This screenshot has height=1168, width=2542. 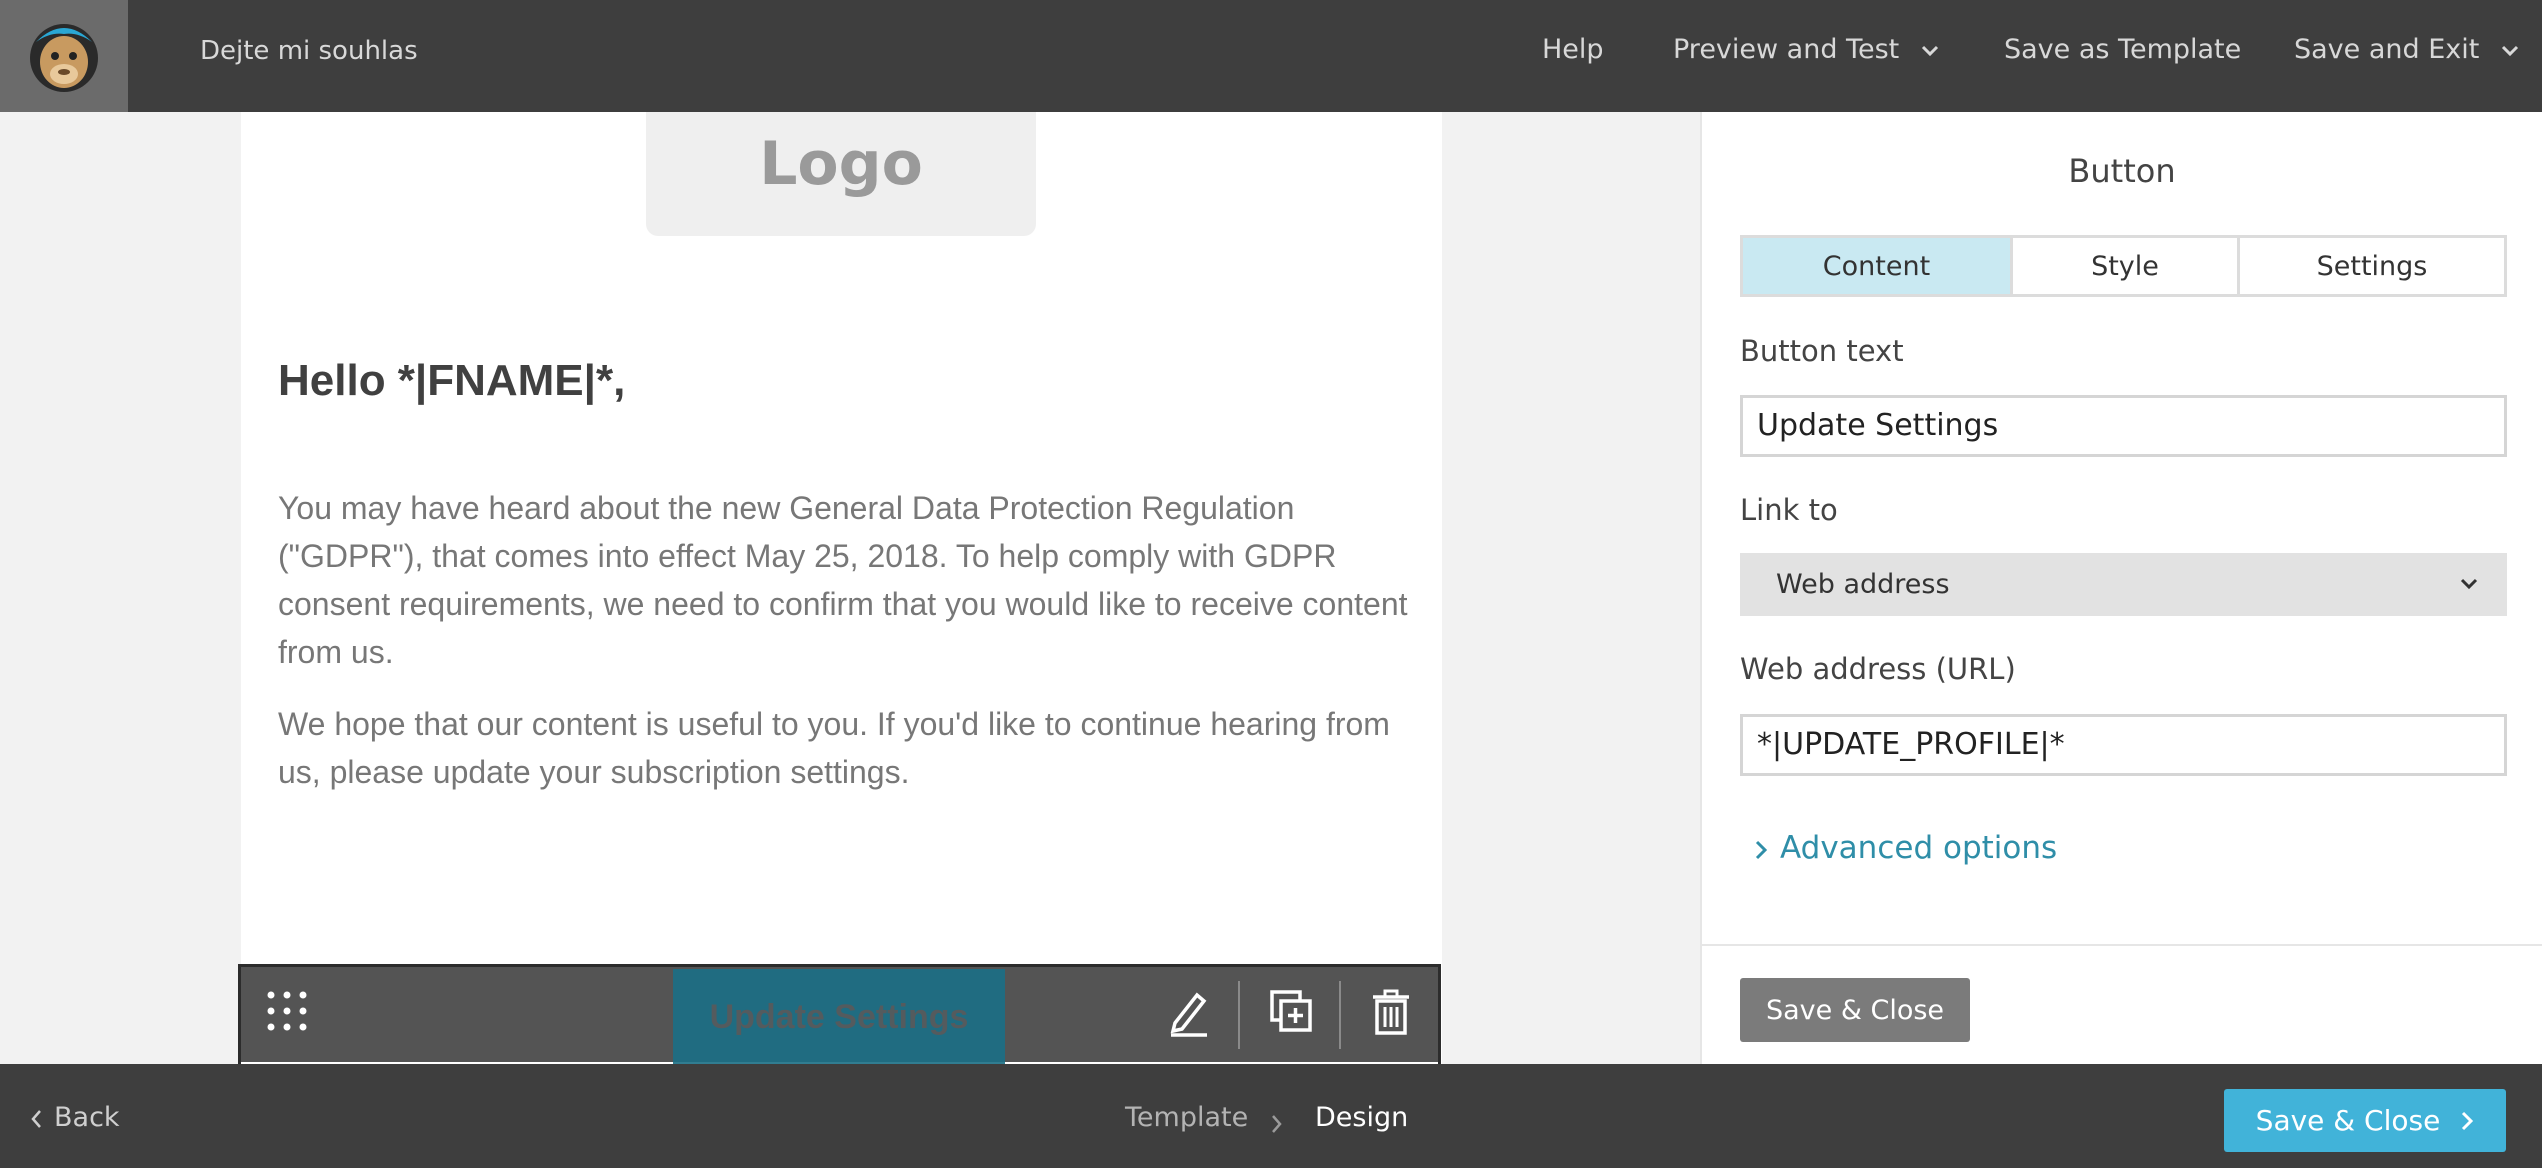 What do you see at coordinates (2123, 745) in the screenshot?
I see `url-input: *|UPDATE_PROFILE|*` at bounding box center [2123, 745].